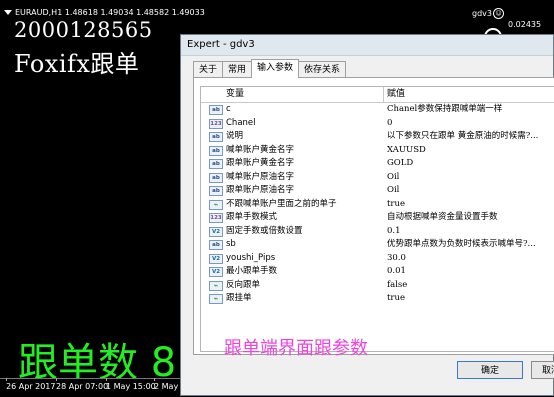 The image size is (554, 397). Describe the element at coordinates (377, 178) in the screenshot. I see `table-row: ab 喊单账户原油名字 Oil` at that location.